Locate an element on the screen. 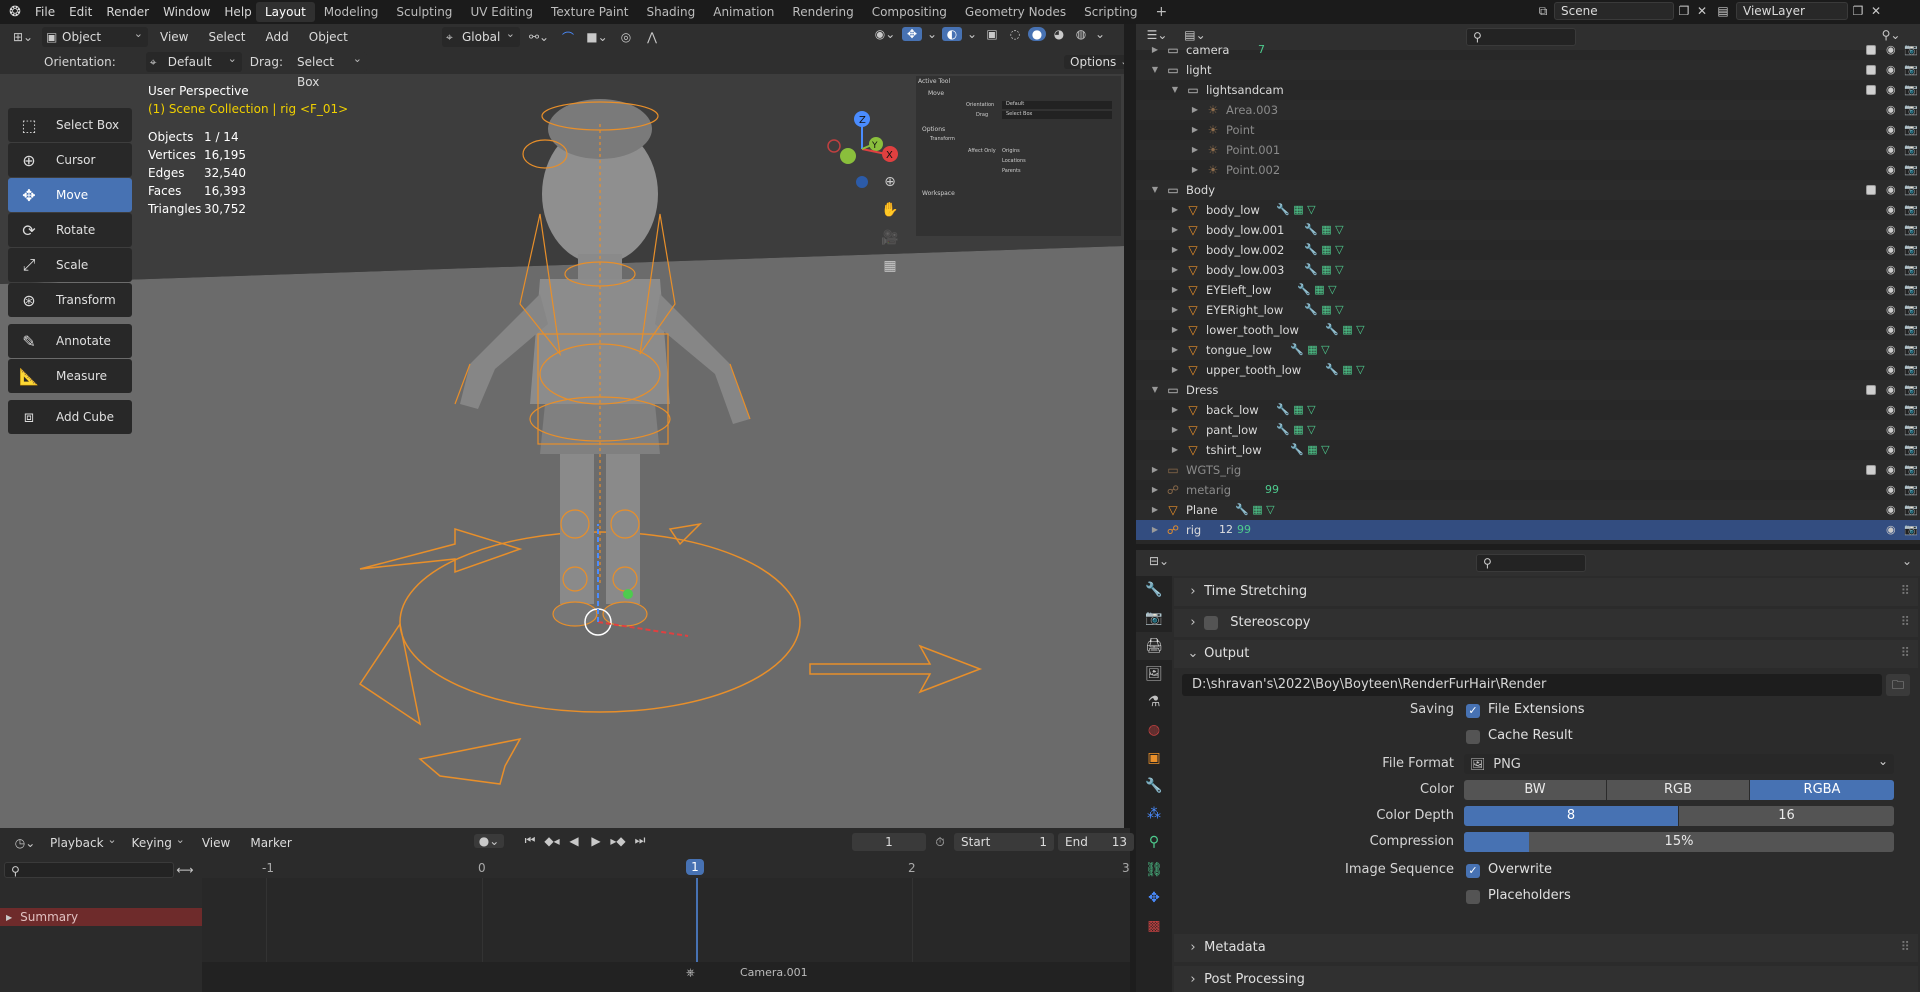  outliner-item-label: WGTS_rig is located at coordinates (1213, 470).